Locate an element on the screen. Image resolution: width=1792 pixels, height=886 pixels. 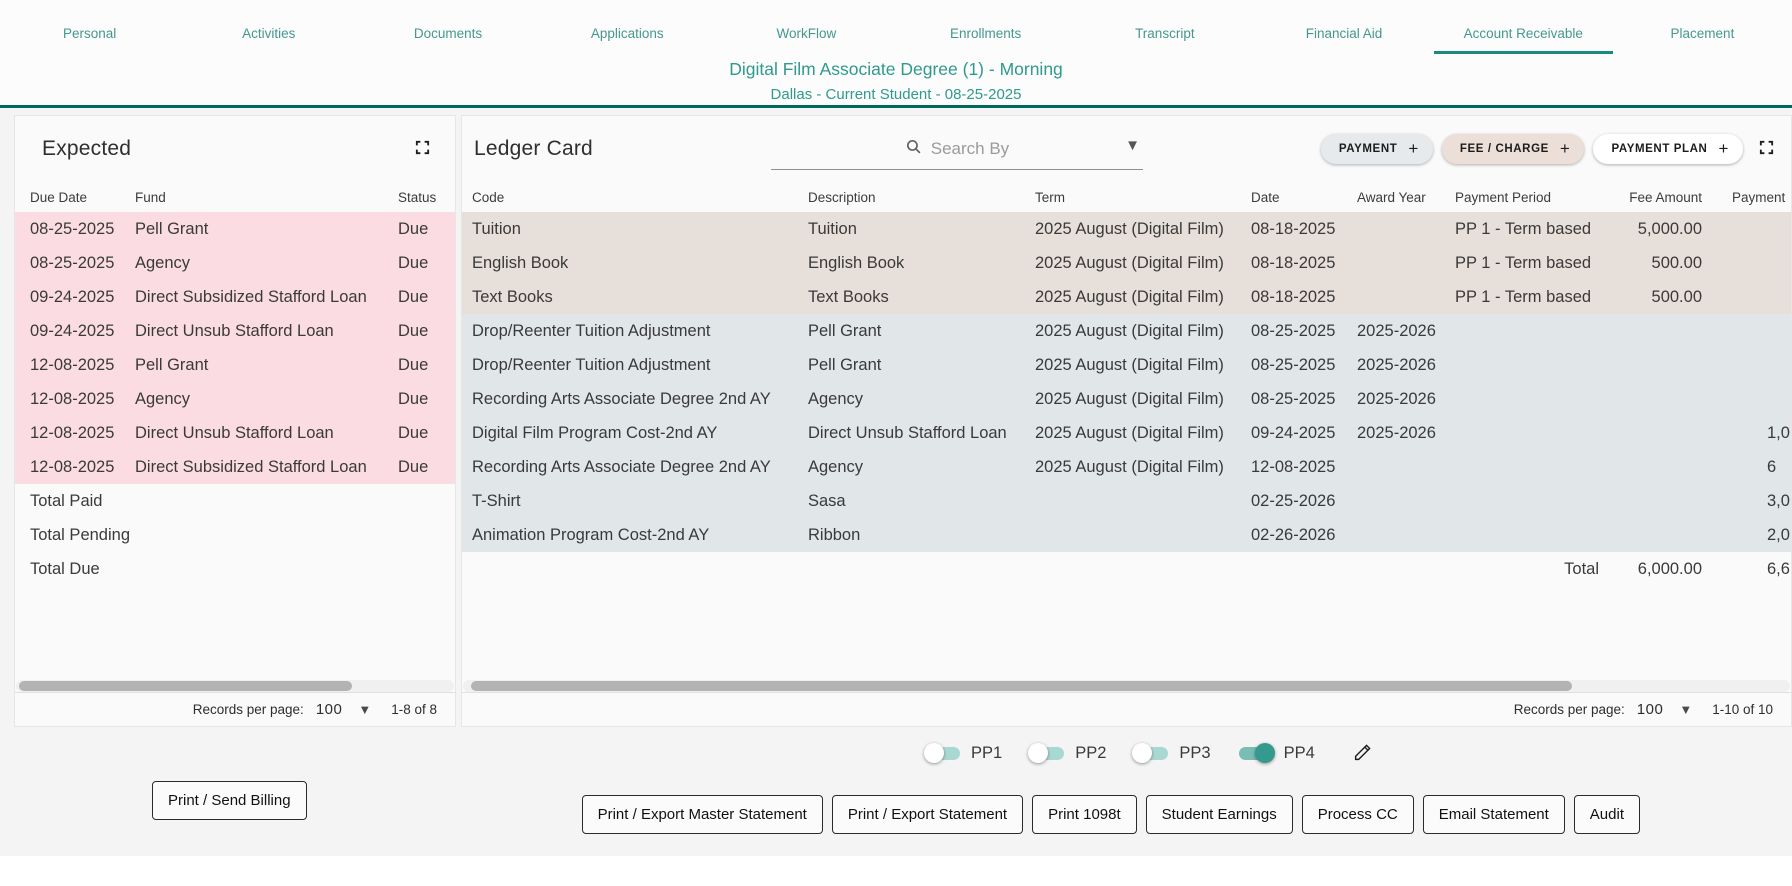
student-earnings-button: Student Earnings is located at coordinates (1219, 814).